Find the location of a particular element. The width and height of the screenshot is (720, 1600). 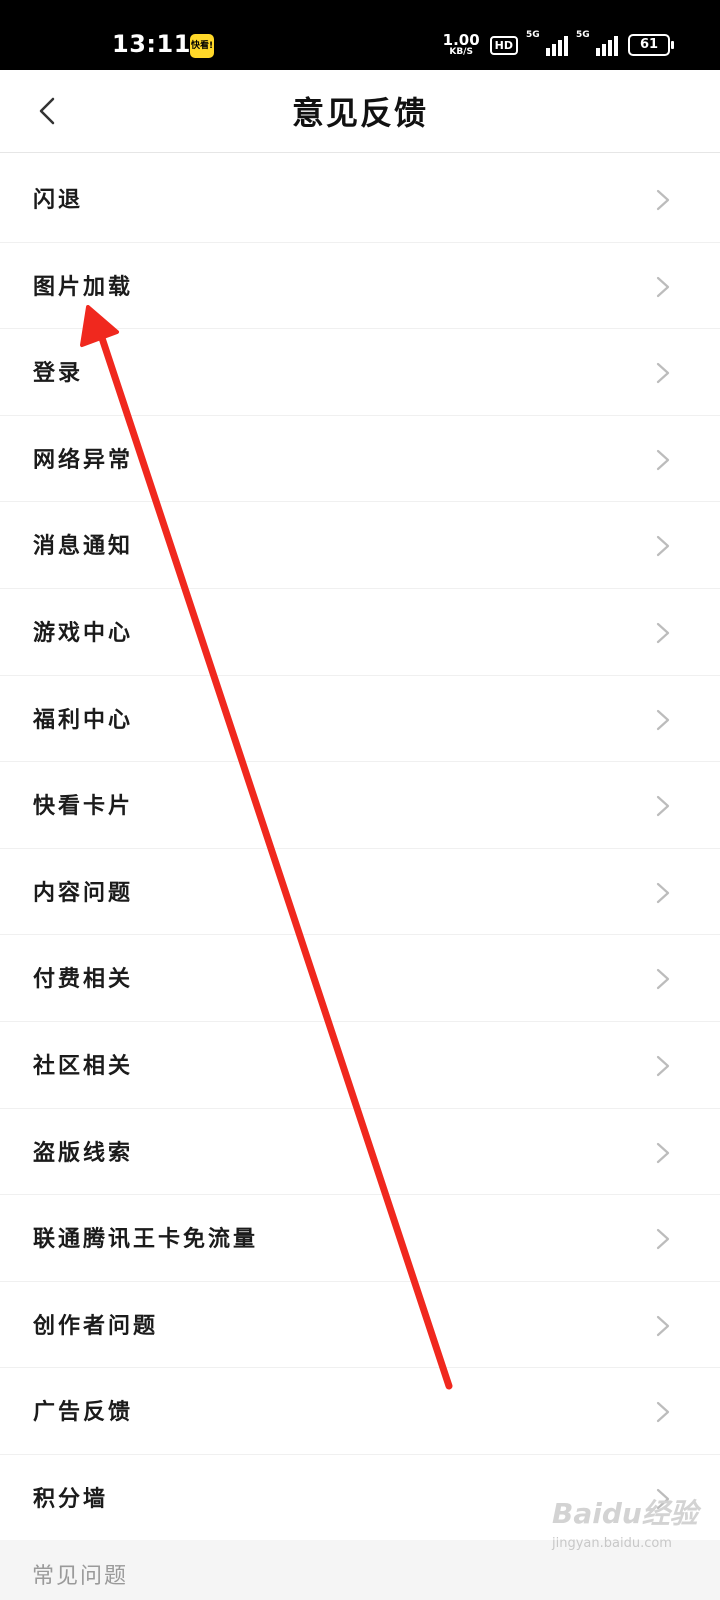

list-item: 创作者问题 is located at coordinates (360, 1325).